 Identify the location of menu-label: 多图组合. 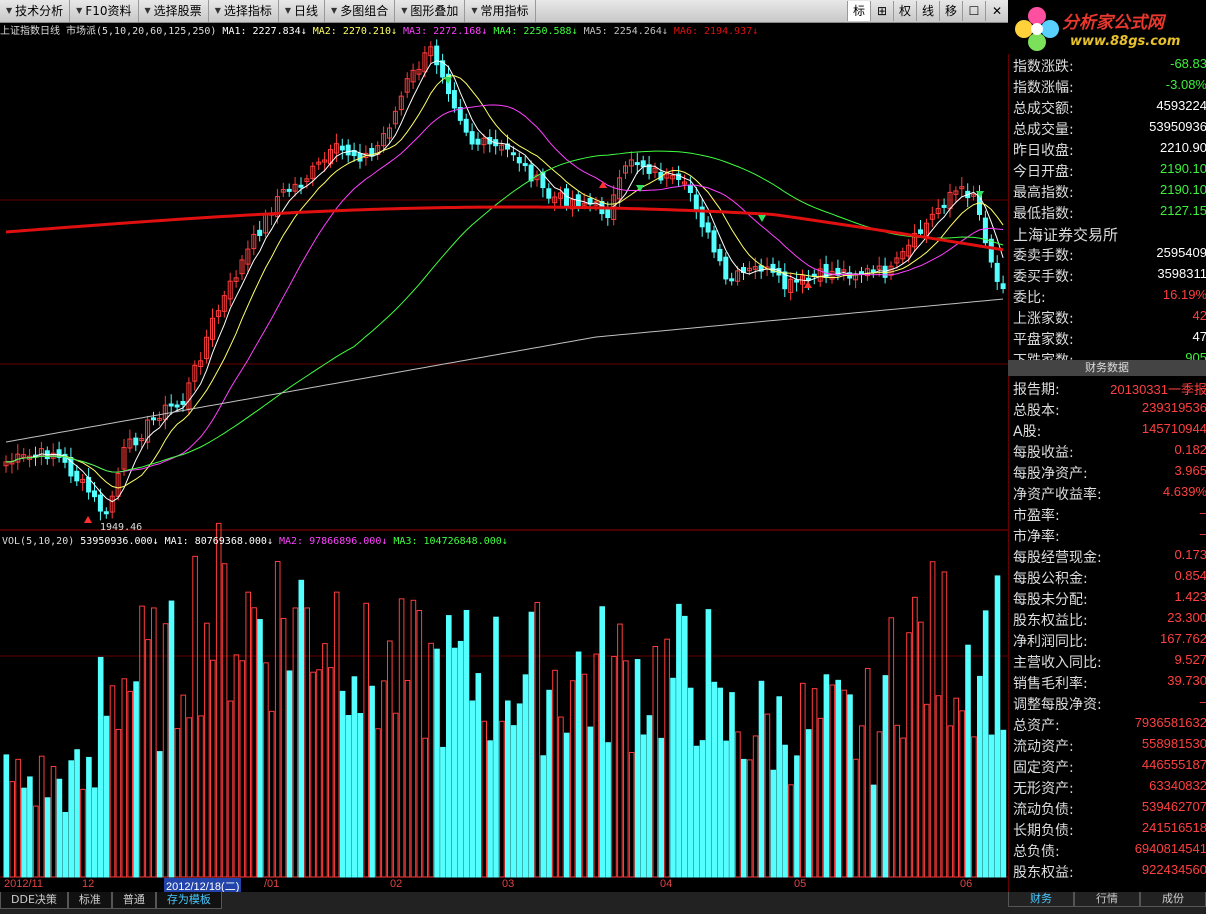
(364, 11).